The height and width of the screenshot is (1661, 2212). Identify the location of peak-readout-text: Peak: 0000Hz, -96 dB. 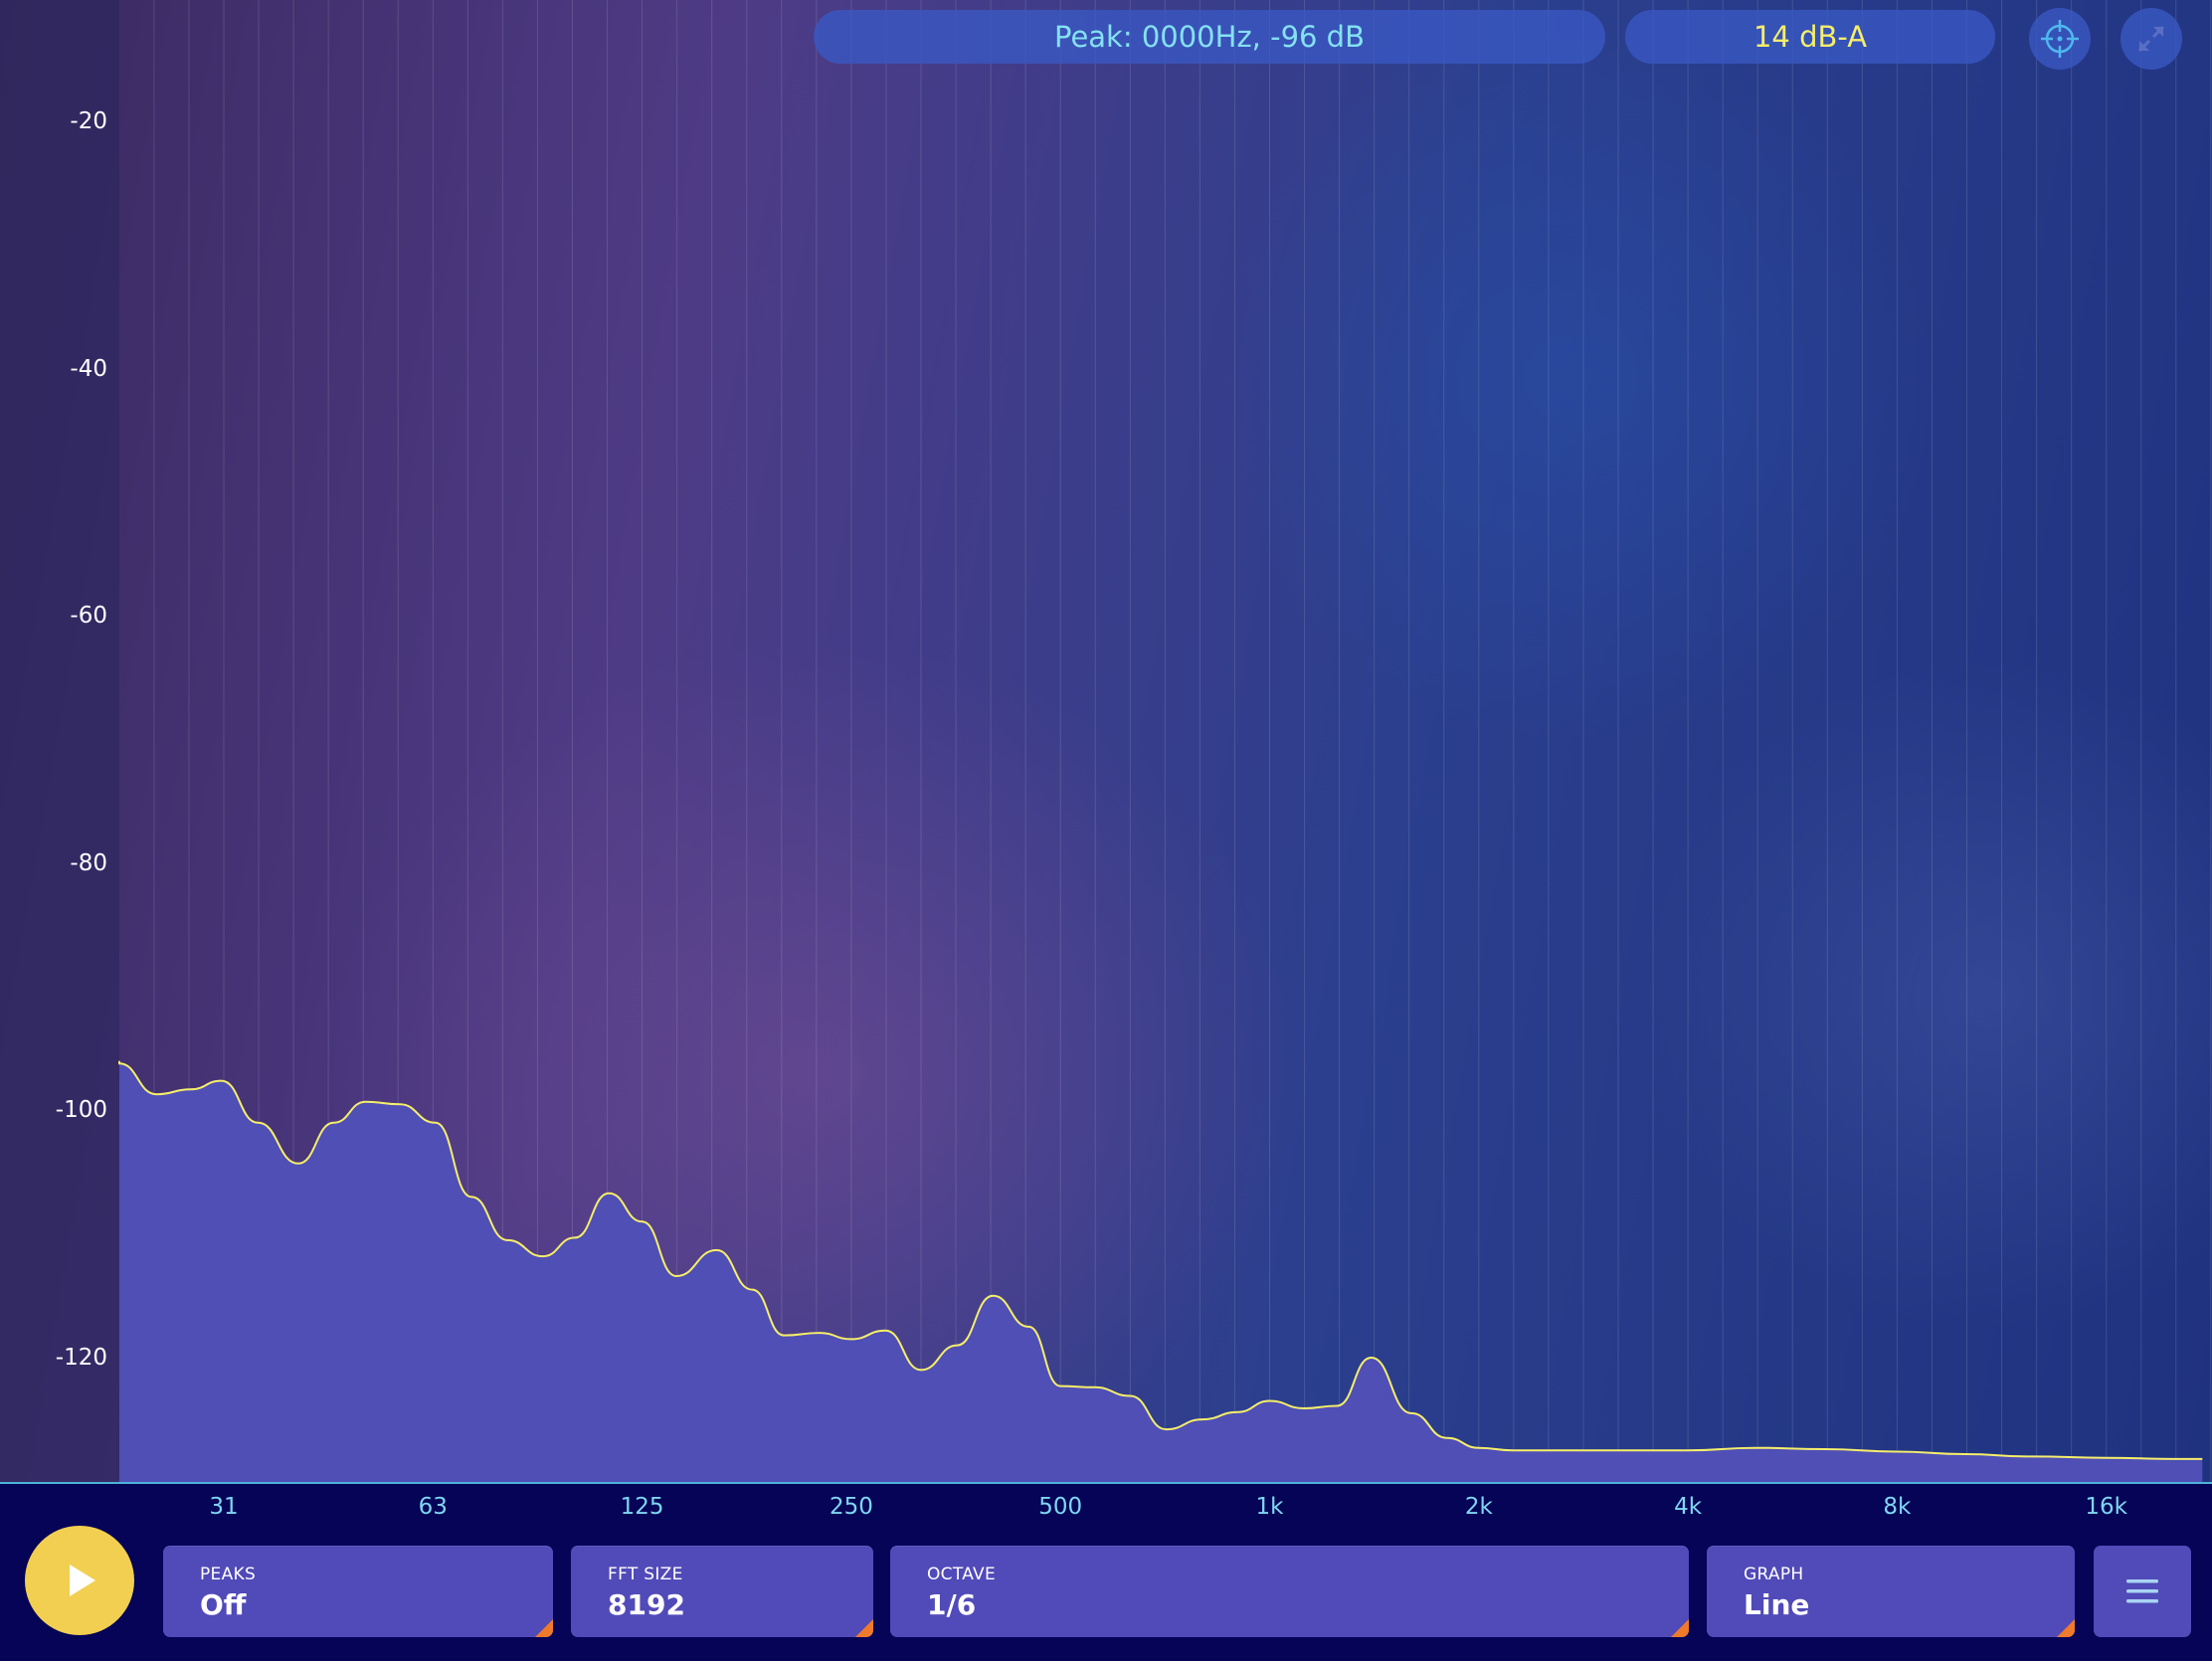
(1209, 37).